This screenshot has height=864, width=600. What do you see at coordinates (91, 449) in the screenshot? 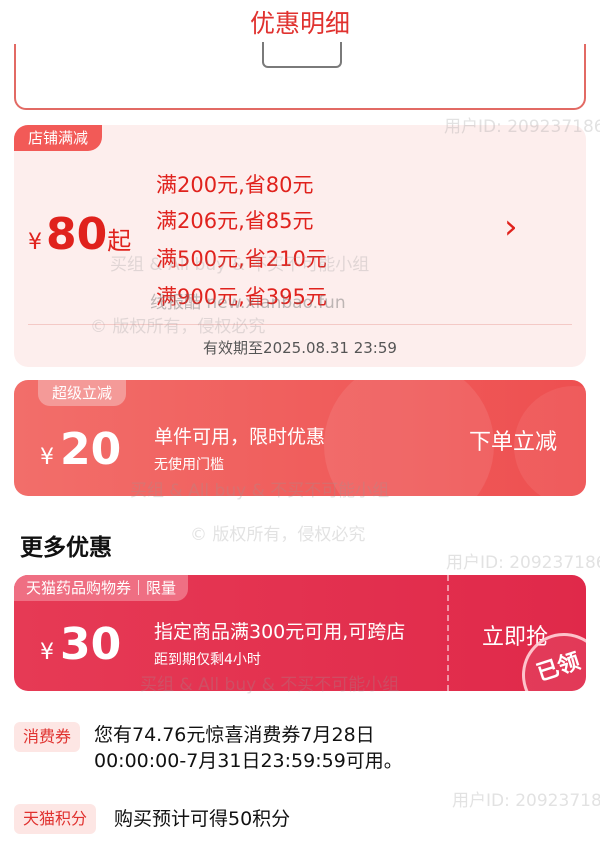
I see `amount-value: 20` at bounding box center [91, 449].